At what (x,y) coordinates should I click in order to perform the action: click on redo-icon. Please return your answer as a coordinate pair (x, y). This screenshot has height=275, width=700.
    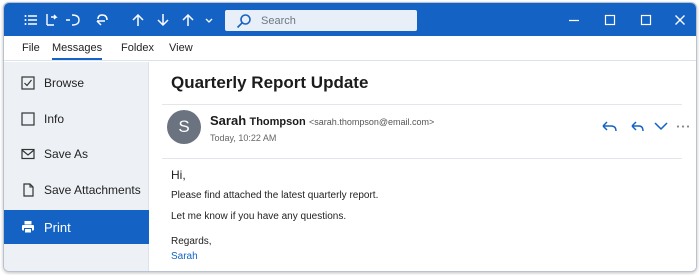
    Looking at the image, I should click on (103, 20).